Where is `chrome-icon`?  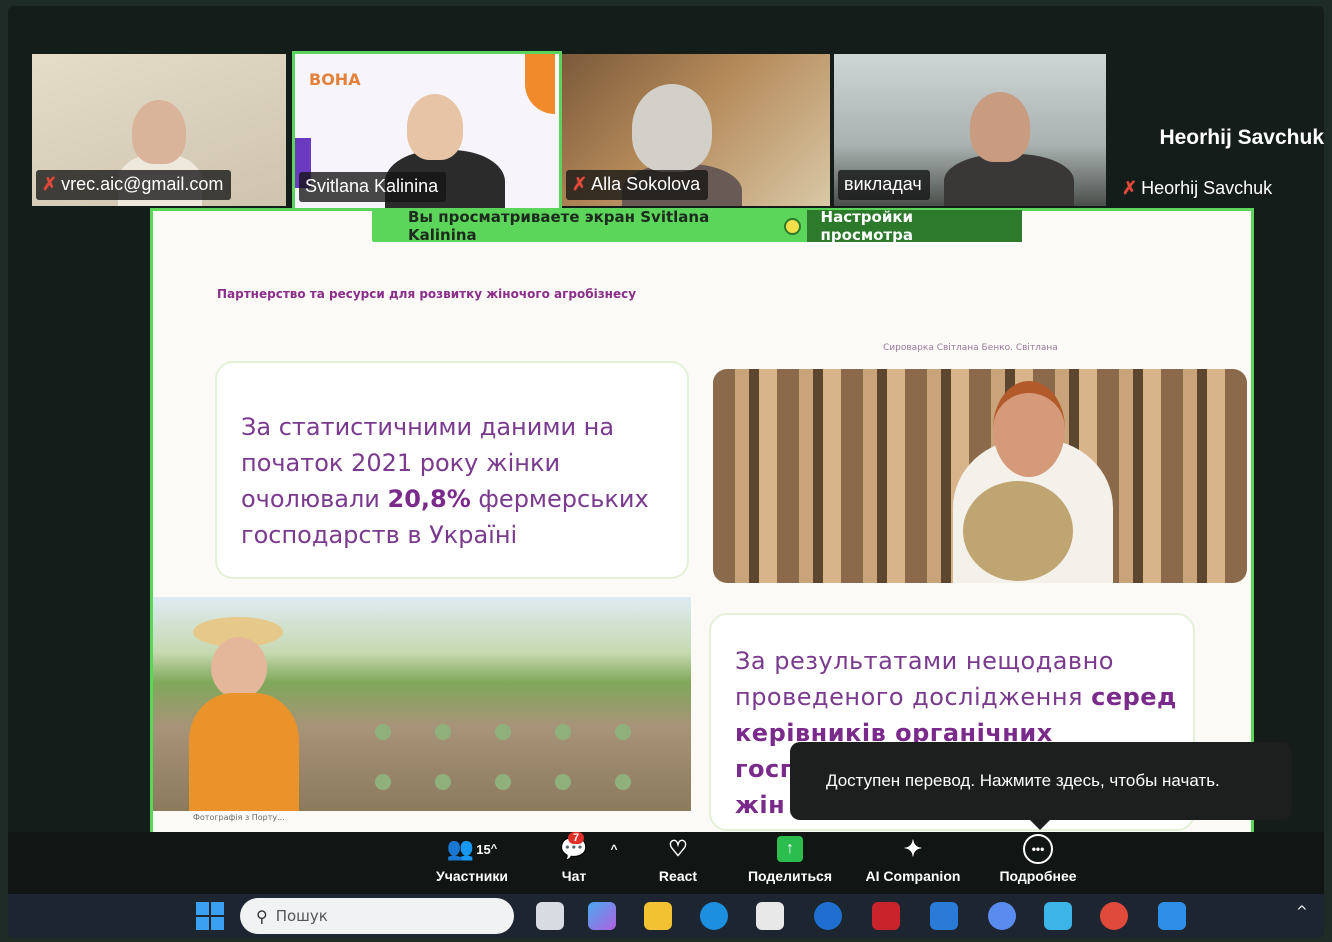 chrome-icon is located at coordinates (1114, 916).